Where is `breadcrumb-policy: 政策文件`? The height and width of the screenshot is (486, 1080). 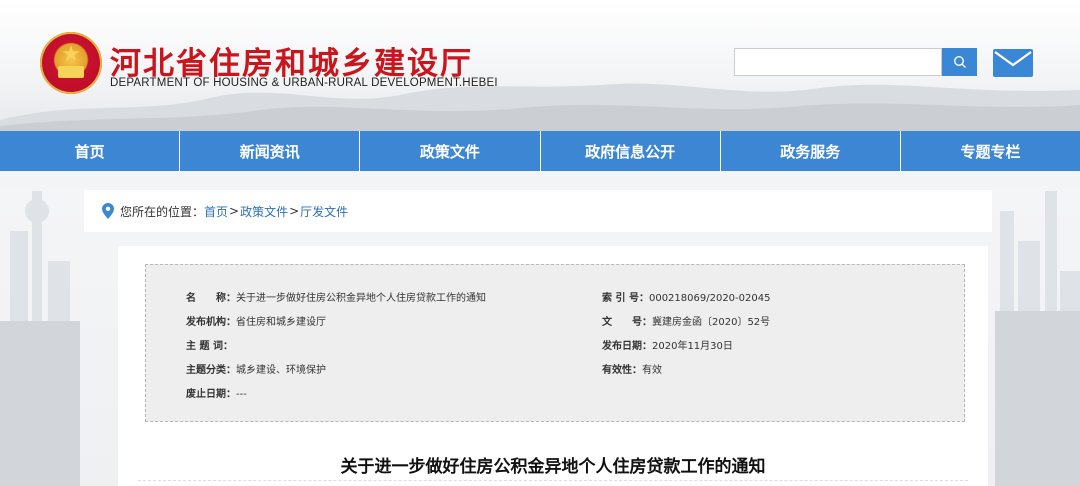
breadcrumb-policy: 政策文件 is located at coordinates (264, 211).